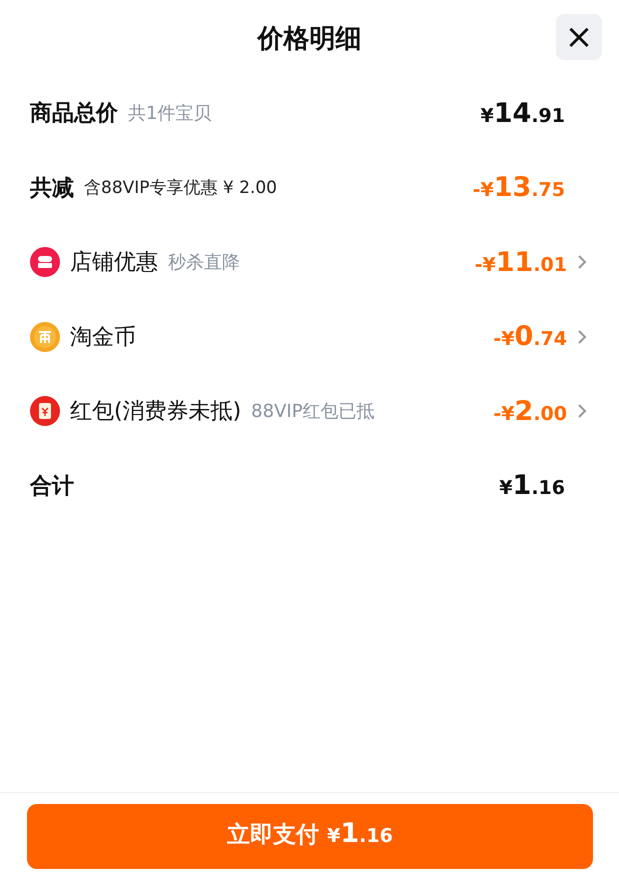 The width and height of the screenshot is (619, 890). What do you see at coordinates (181, 188) in the screenshot?
I see `row-note: 含88VIP专享优惠 ¥ 2.00` at bounding box center [181, 188].